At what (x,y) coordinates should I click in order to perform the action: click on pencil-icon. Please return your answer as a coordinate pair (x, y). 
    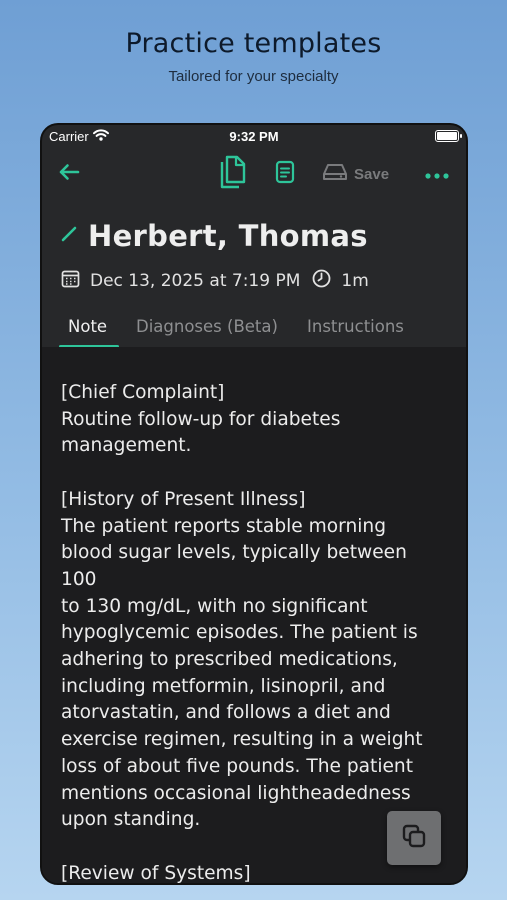
    Looking at the image, I should click on (69, 236).